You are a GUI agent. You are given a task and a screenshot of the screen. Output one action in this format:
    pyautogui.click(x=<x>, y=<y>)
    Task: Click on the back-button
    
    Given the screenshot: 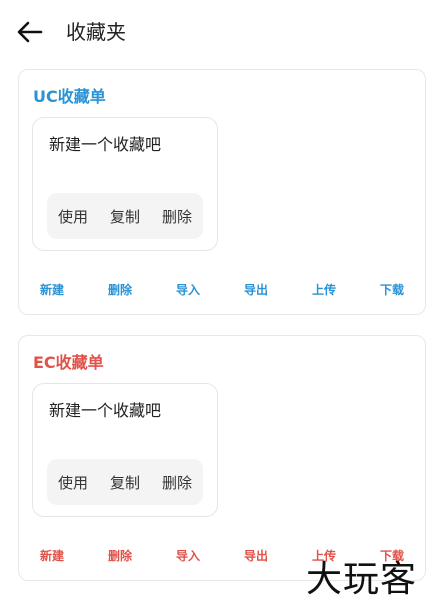 What is the action you would take?
    pyautogui.click(x=30, y=32)
    